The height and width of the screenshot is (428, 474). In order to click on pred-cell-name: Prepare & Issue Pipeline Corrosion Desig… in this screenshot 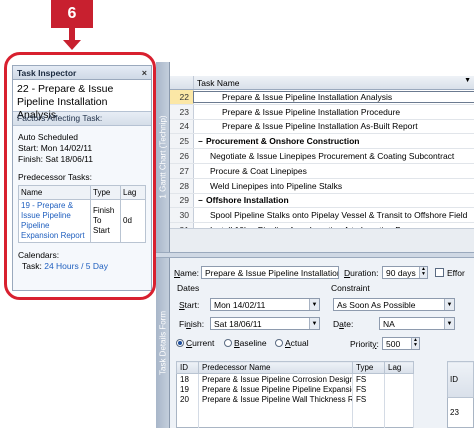, I will do `click(275, 379)`.